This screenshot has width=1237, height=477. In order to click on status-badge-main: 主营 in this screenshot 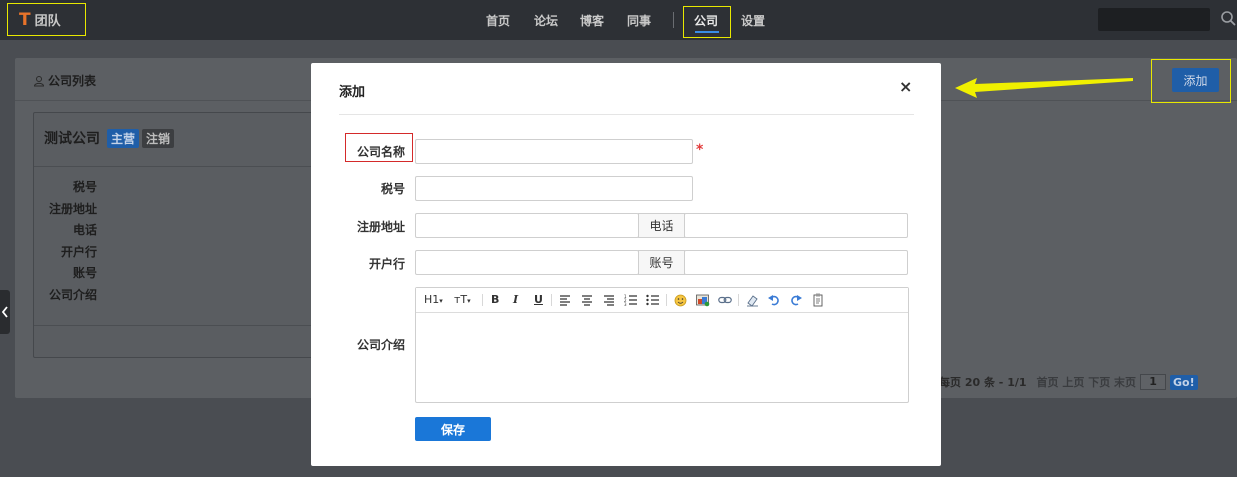, I will do `click(123, 138)`.